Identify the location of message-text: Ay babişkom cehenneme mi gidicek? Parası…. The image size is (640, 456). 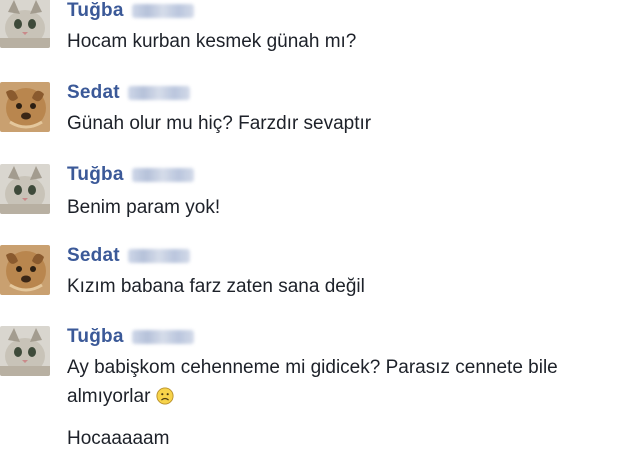
(312, 367).